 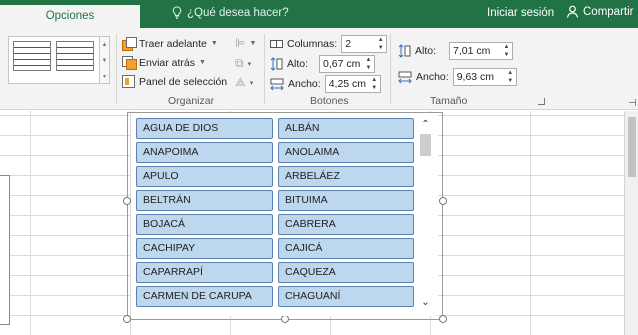 I want to click on slicer-scrollbar-thumb, so click(x=425, y=145).